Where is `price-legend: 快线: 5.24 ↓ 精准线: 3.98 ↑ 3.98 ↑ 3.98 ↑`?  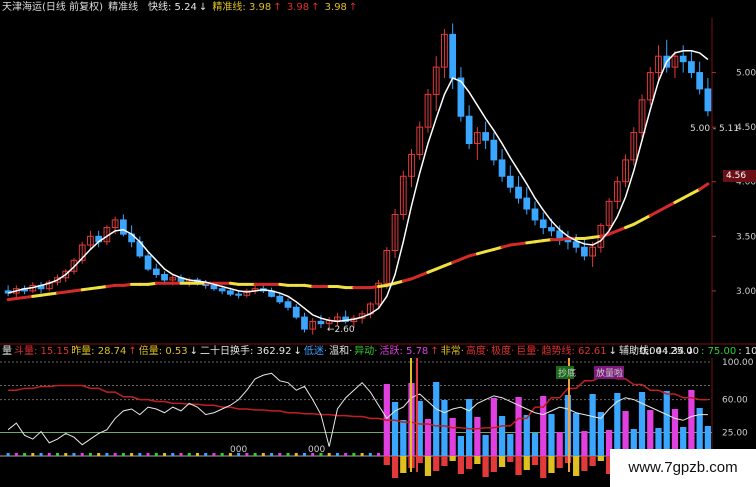
price-legend: 快线: 5.24 ↓ 精准线: 3.98 ↑ 3.98 ↑ 3.98 ↑ is located at coordinates (253, 8).